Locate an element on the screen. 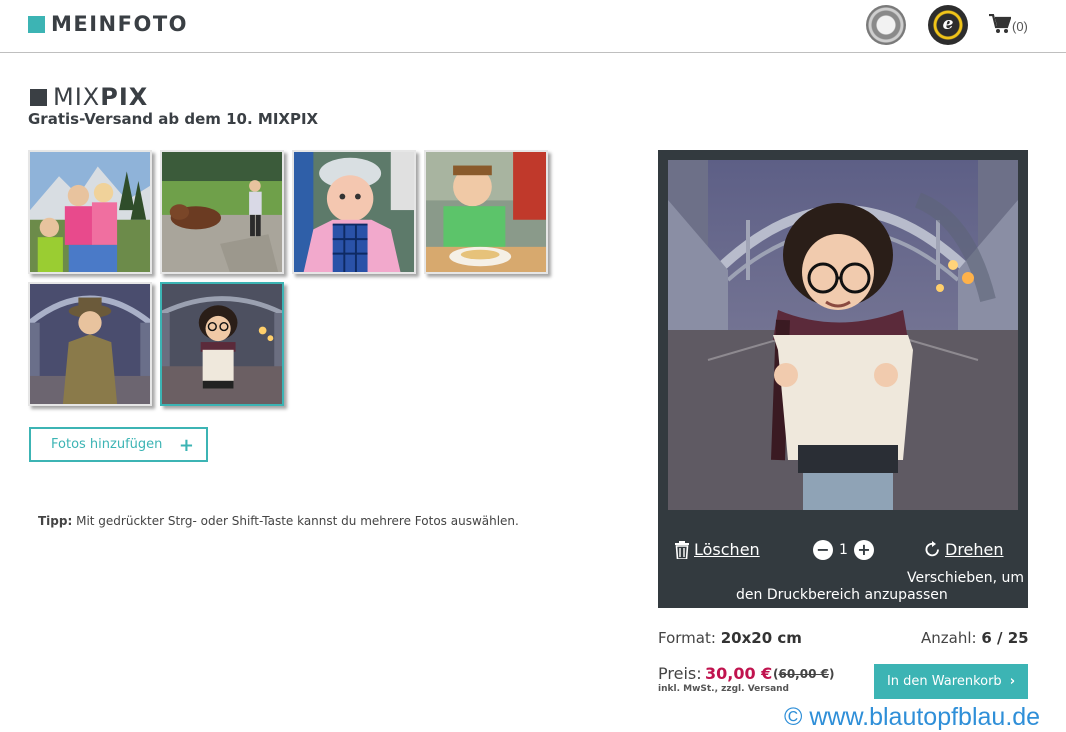 The width and height of the screenshot is (1066, 732). vat-note: inkl. MwSt., zzgl. Versand is located at coordinates (723, 689).